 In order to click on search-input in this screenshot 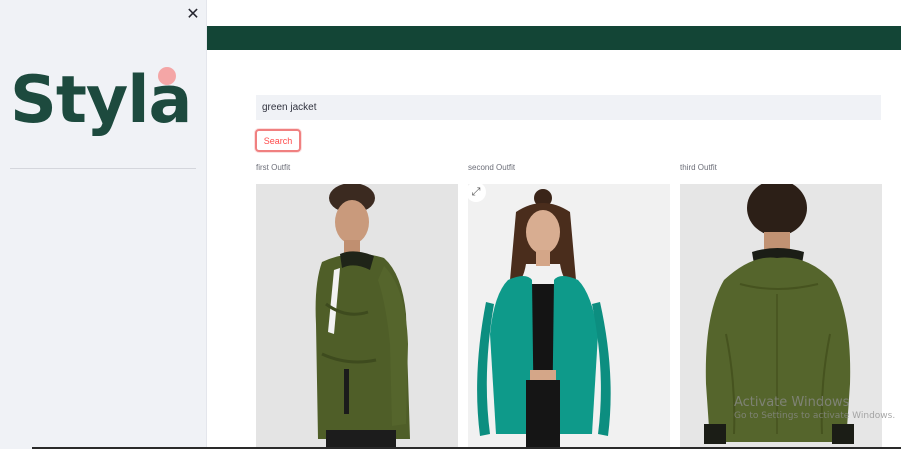, I will do `click(568, 107)`.